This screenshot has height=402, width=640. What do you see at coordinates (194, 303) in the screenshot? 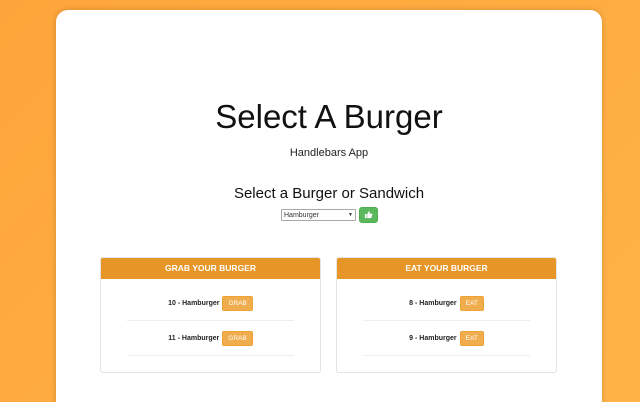
I see `burger-label: 10 - Hamburger` at bounding box center [194, 303].